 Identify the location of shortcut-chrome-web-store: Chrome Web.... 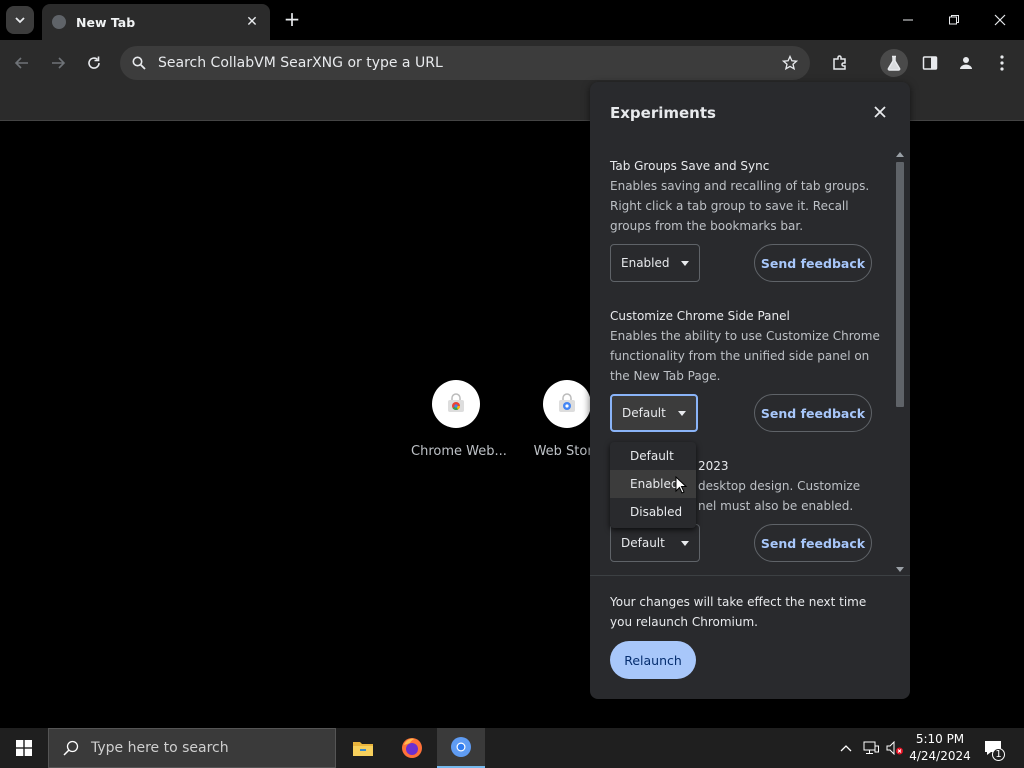
(459, 419).